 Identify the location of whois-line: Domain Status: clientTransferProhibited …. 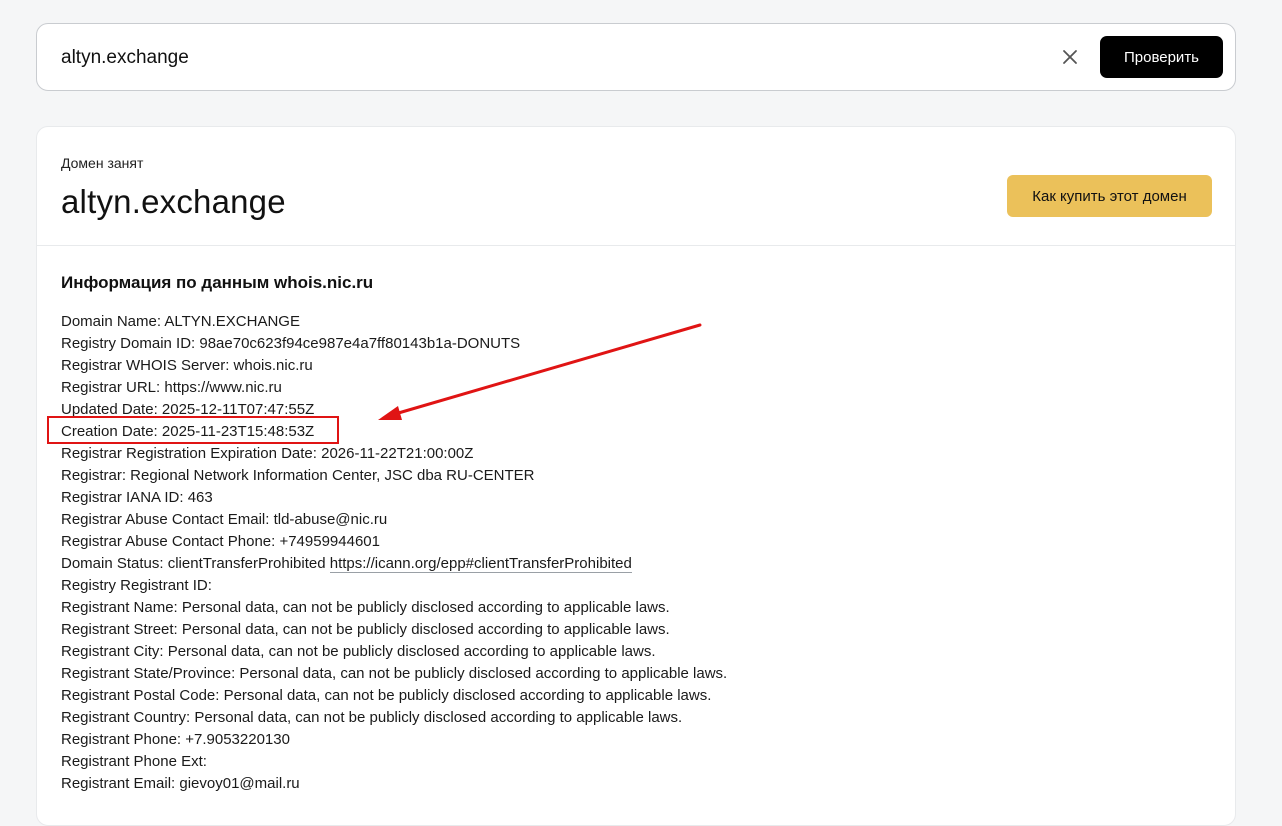
(511, 564).